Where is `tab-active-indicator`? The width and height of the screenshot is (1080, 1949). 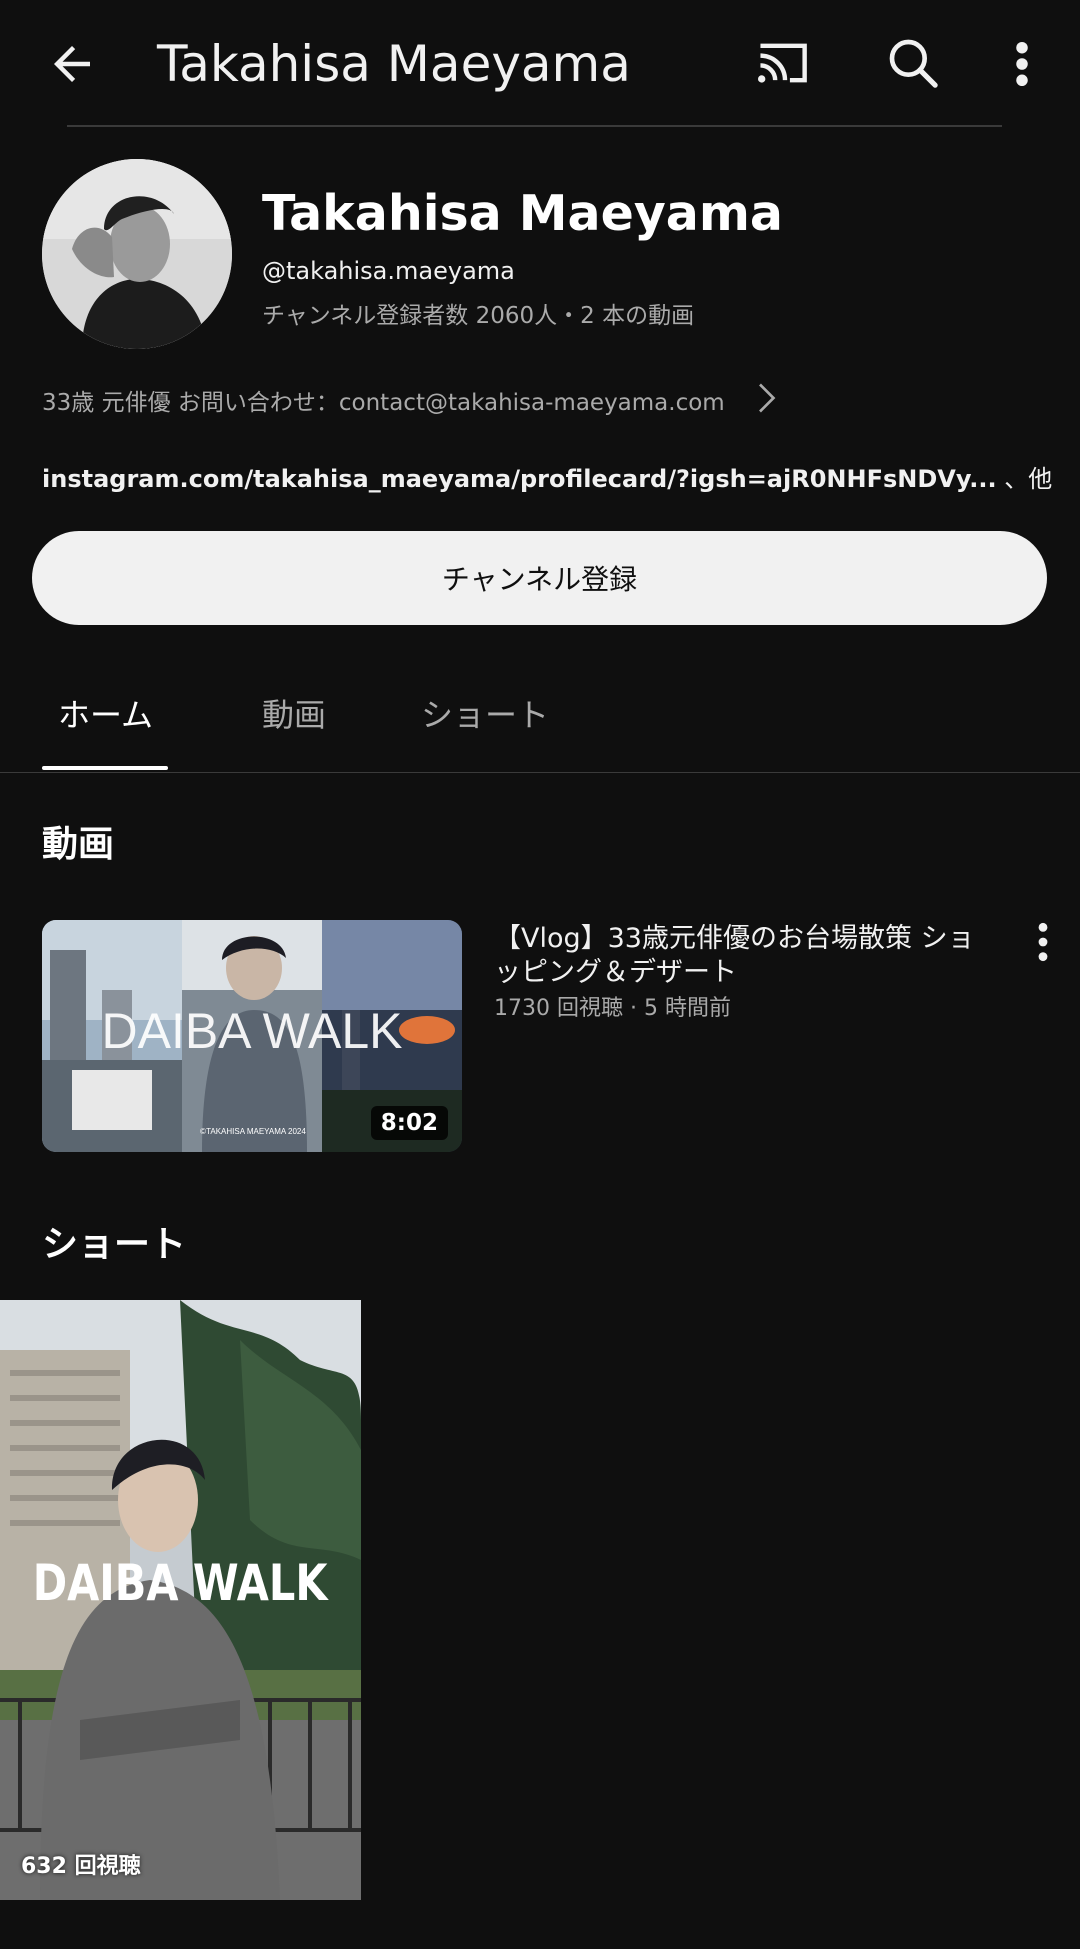 tab-active-indicator is located at coordinates (105, 768).